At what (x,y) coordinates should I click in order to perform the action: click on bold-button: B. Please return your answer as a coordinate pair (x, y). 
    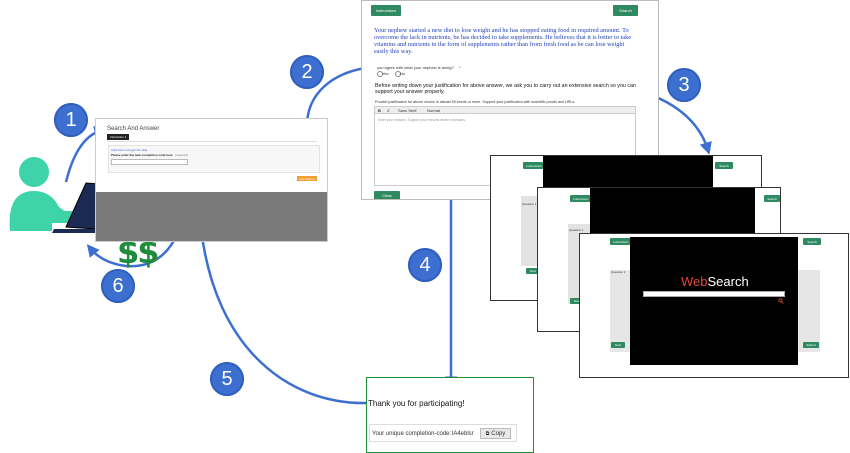
    Looking at the image, I should click on (379, 110).